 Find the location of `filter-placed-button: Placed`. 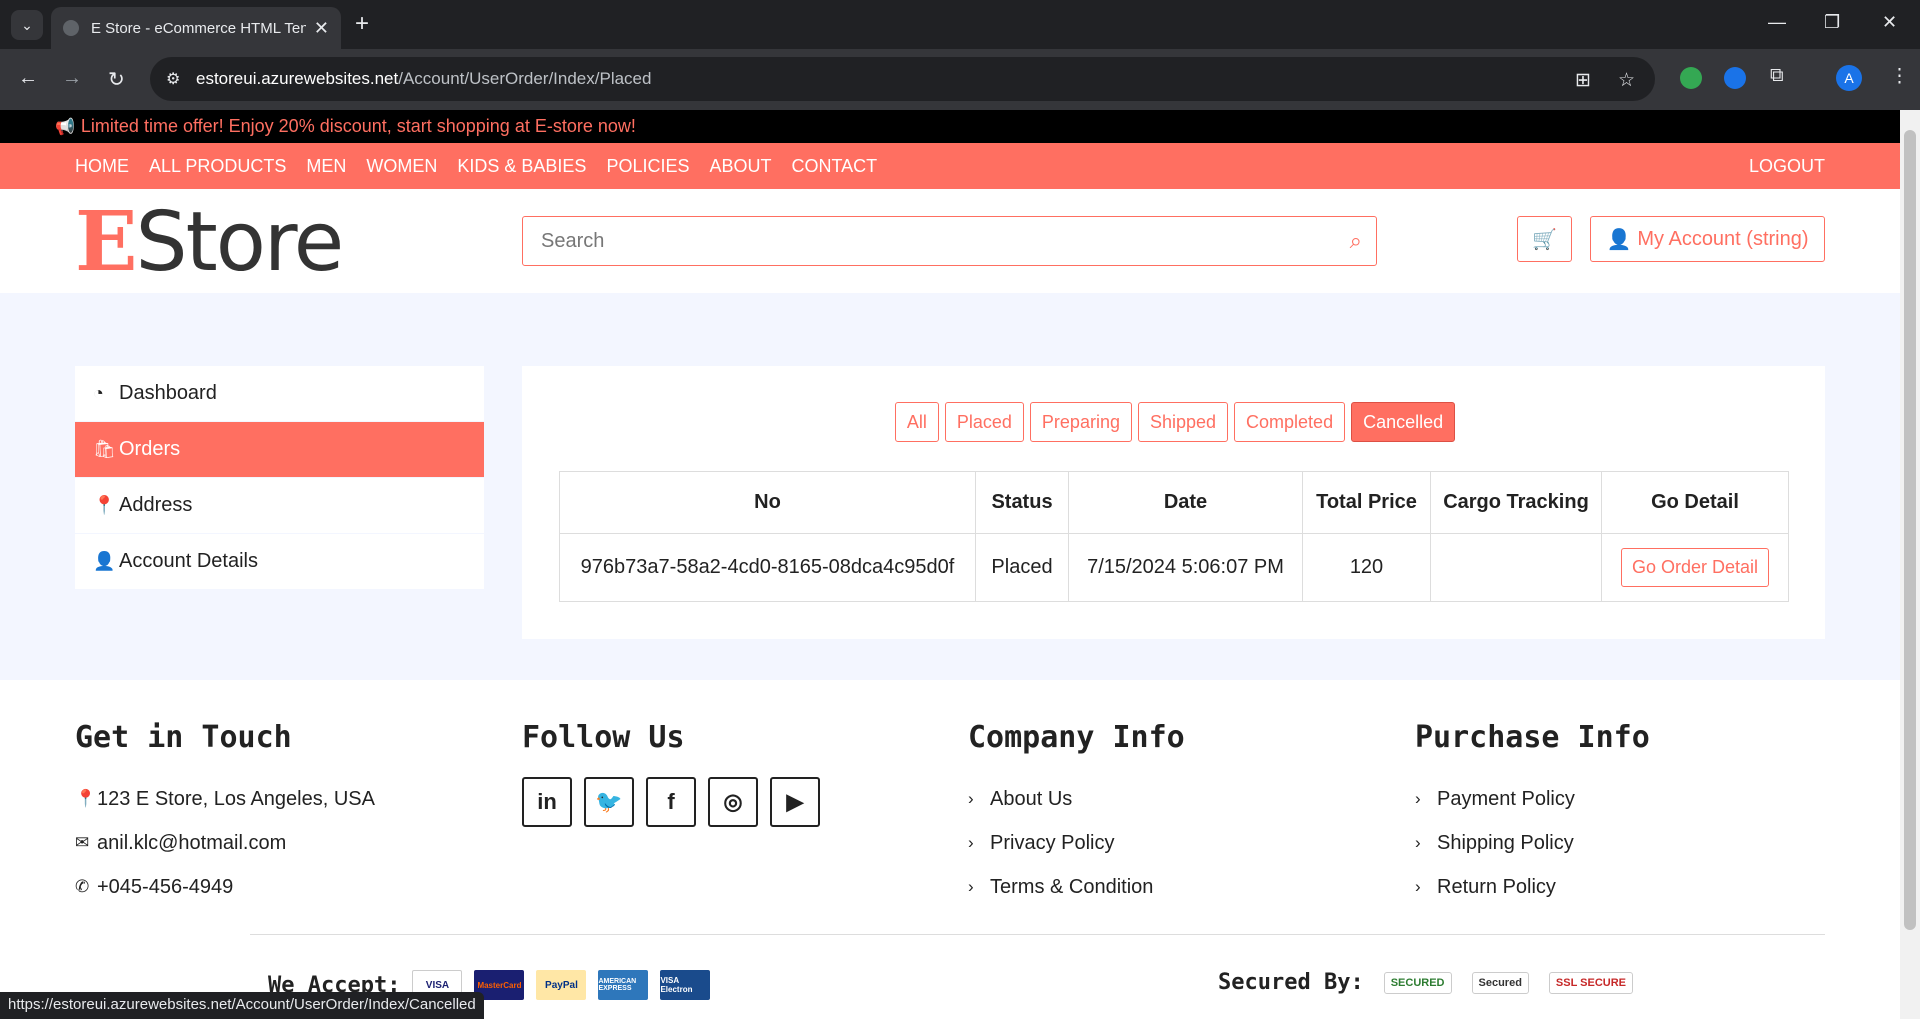

filter-placed-button: Placed is located at coordinates (984, 422).